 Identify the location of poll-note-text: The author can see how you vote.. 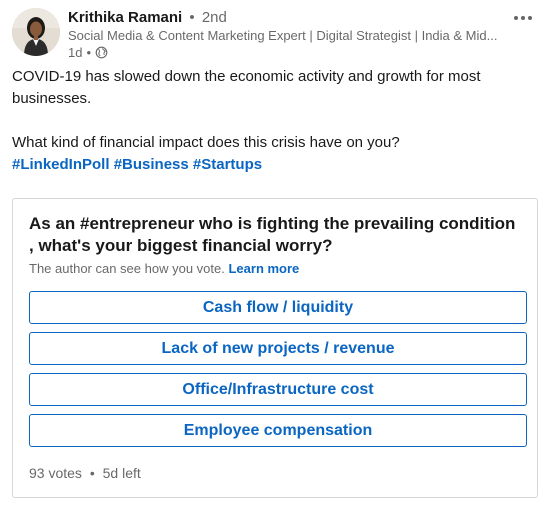
(127, 268).